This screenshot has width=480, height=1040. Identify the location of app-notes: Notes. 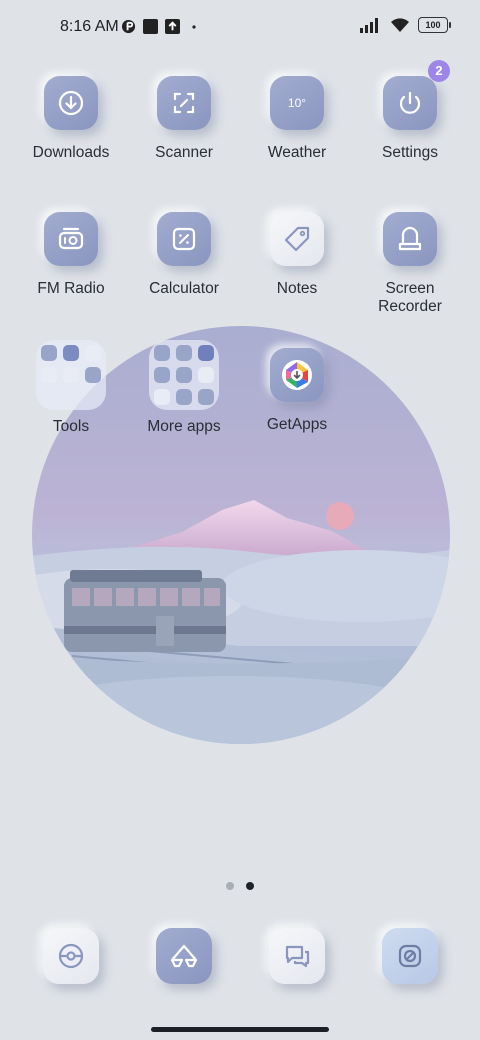
(297, 255).